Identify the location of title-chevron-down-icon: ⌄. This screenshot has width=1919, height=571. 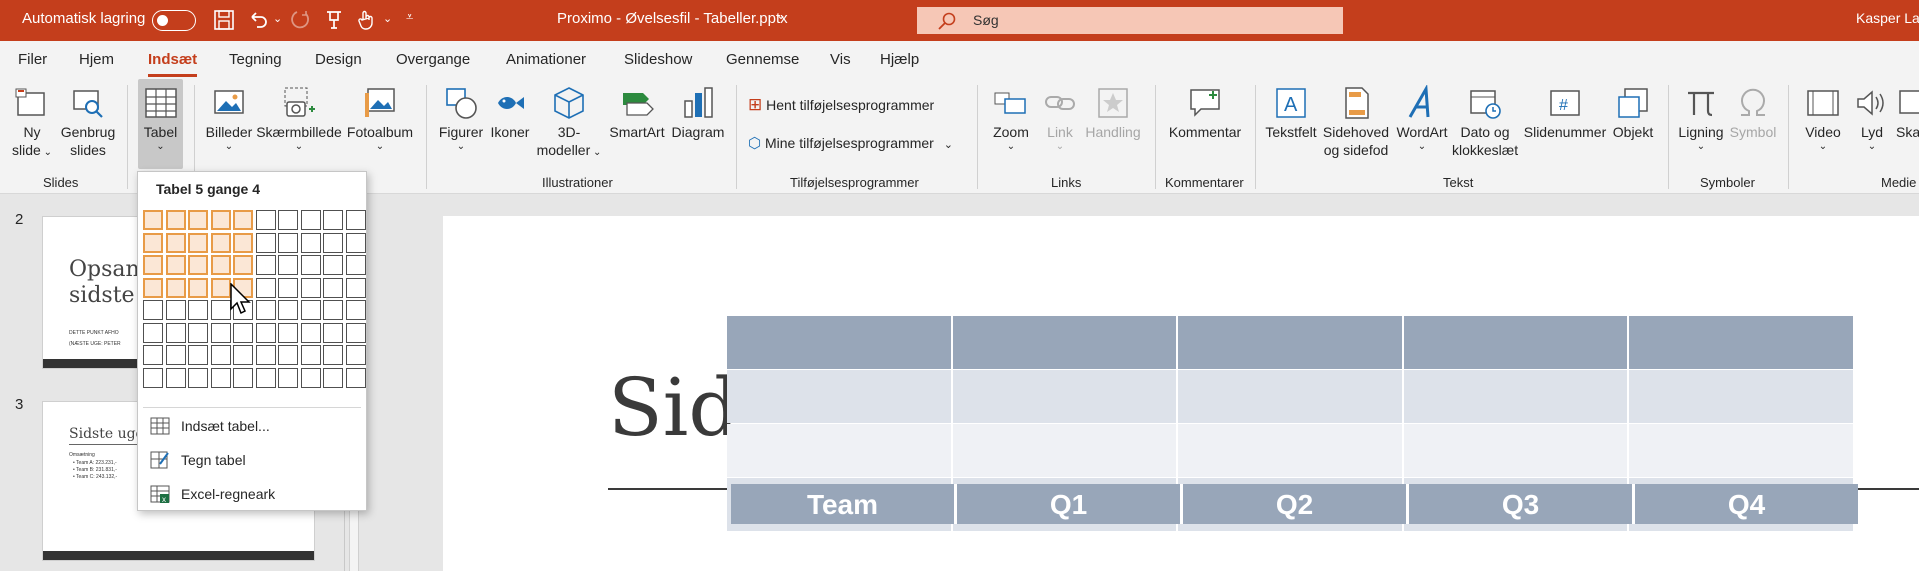
(781, 15).